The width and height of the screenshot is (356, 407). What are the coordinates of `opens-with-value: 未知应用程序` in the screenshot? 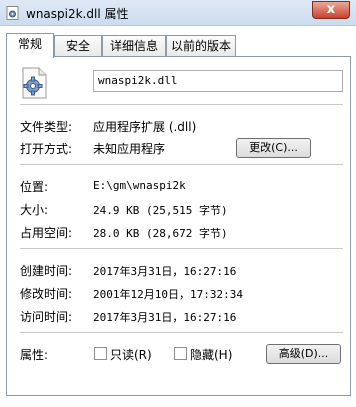 It's located at (129, 149).